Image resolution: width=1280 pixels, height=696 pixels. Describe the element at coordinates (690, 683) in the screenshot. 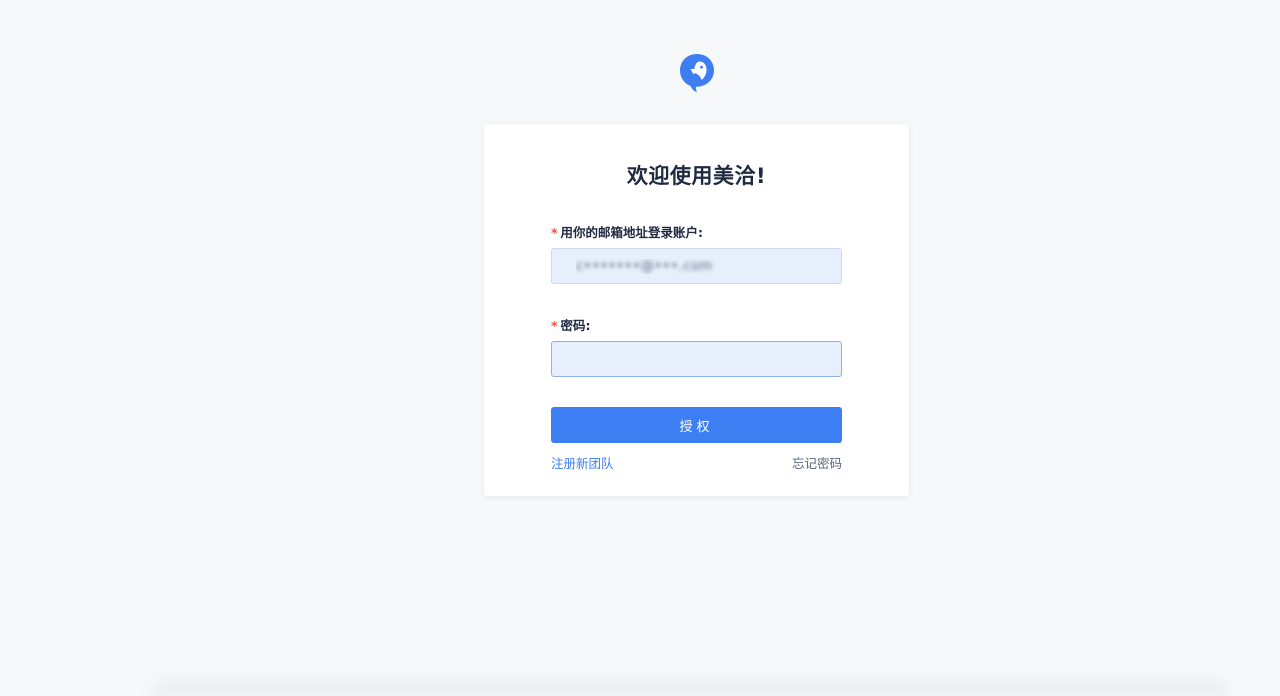

I see `bottom-shadow-decoration` at that location.